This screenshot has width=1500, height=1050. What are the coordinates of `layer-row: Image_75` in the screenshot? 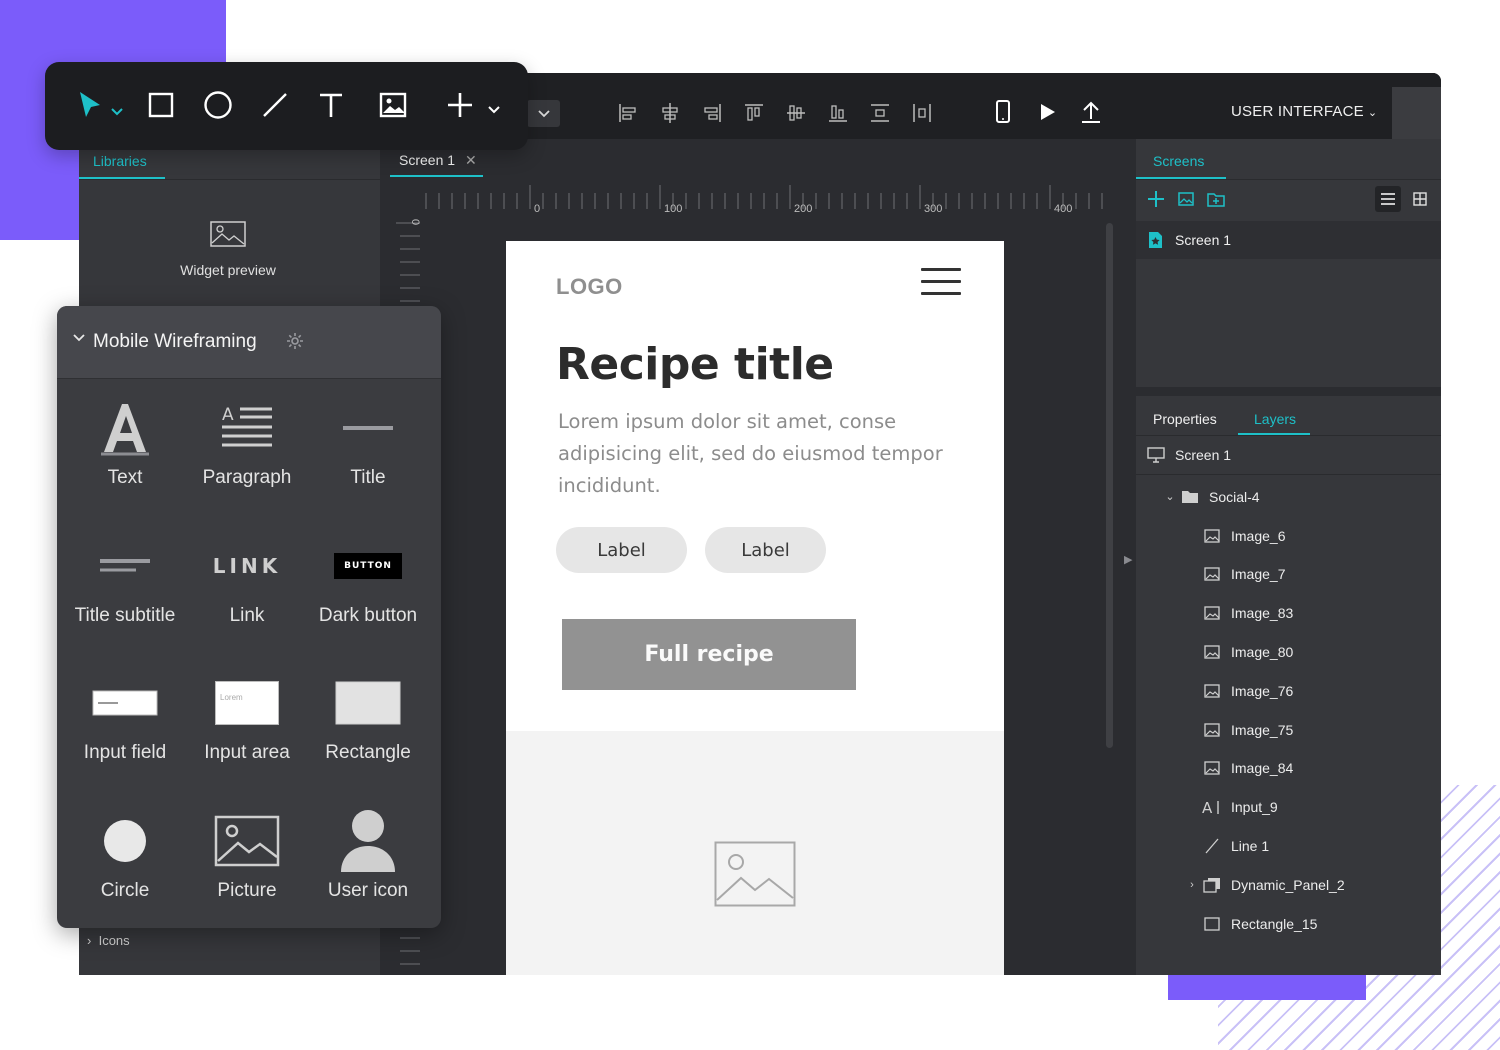 It's located at (1288, 729).